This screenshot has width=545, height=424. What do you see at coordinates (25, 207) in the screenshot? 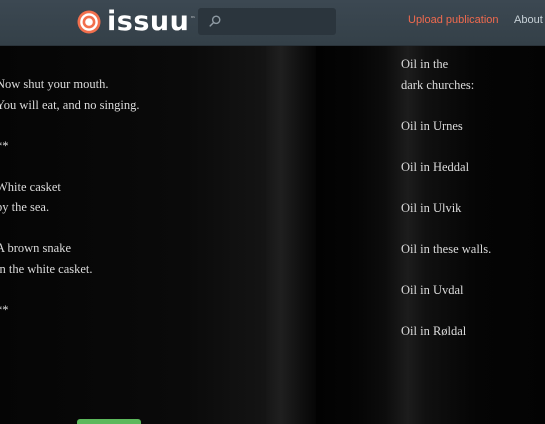
I see `poem-line: by the sea.` at bounding box center [25, 207].